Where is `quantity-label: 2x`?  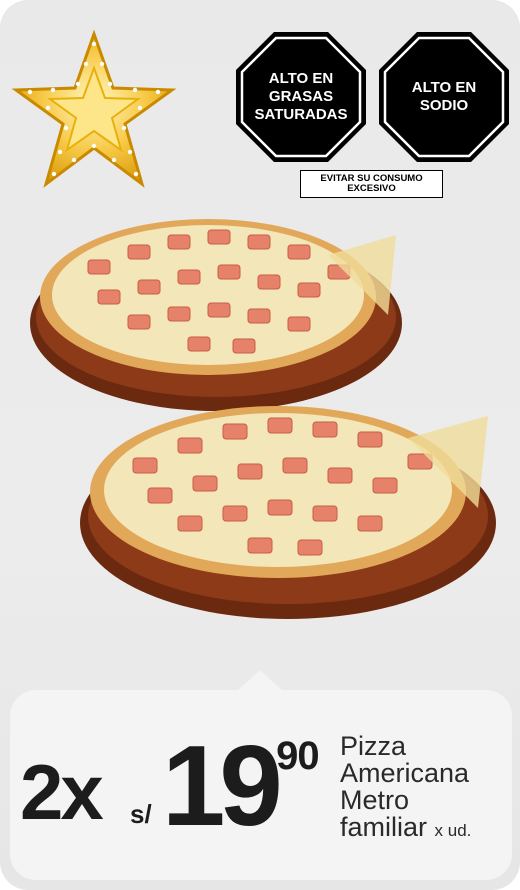
quantity-label: 2x is located at coordinates (62, 792).